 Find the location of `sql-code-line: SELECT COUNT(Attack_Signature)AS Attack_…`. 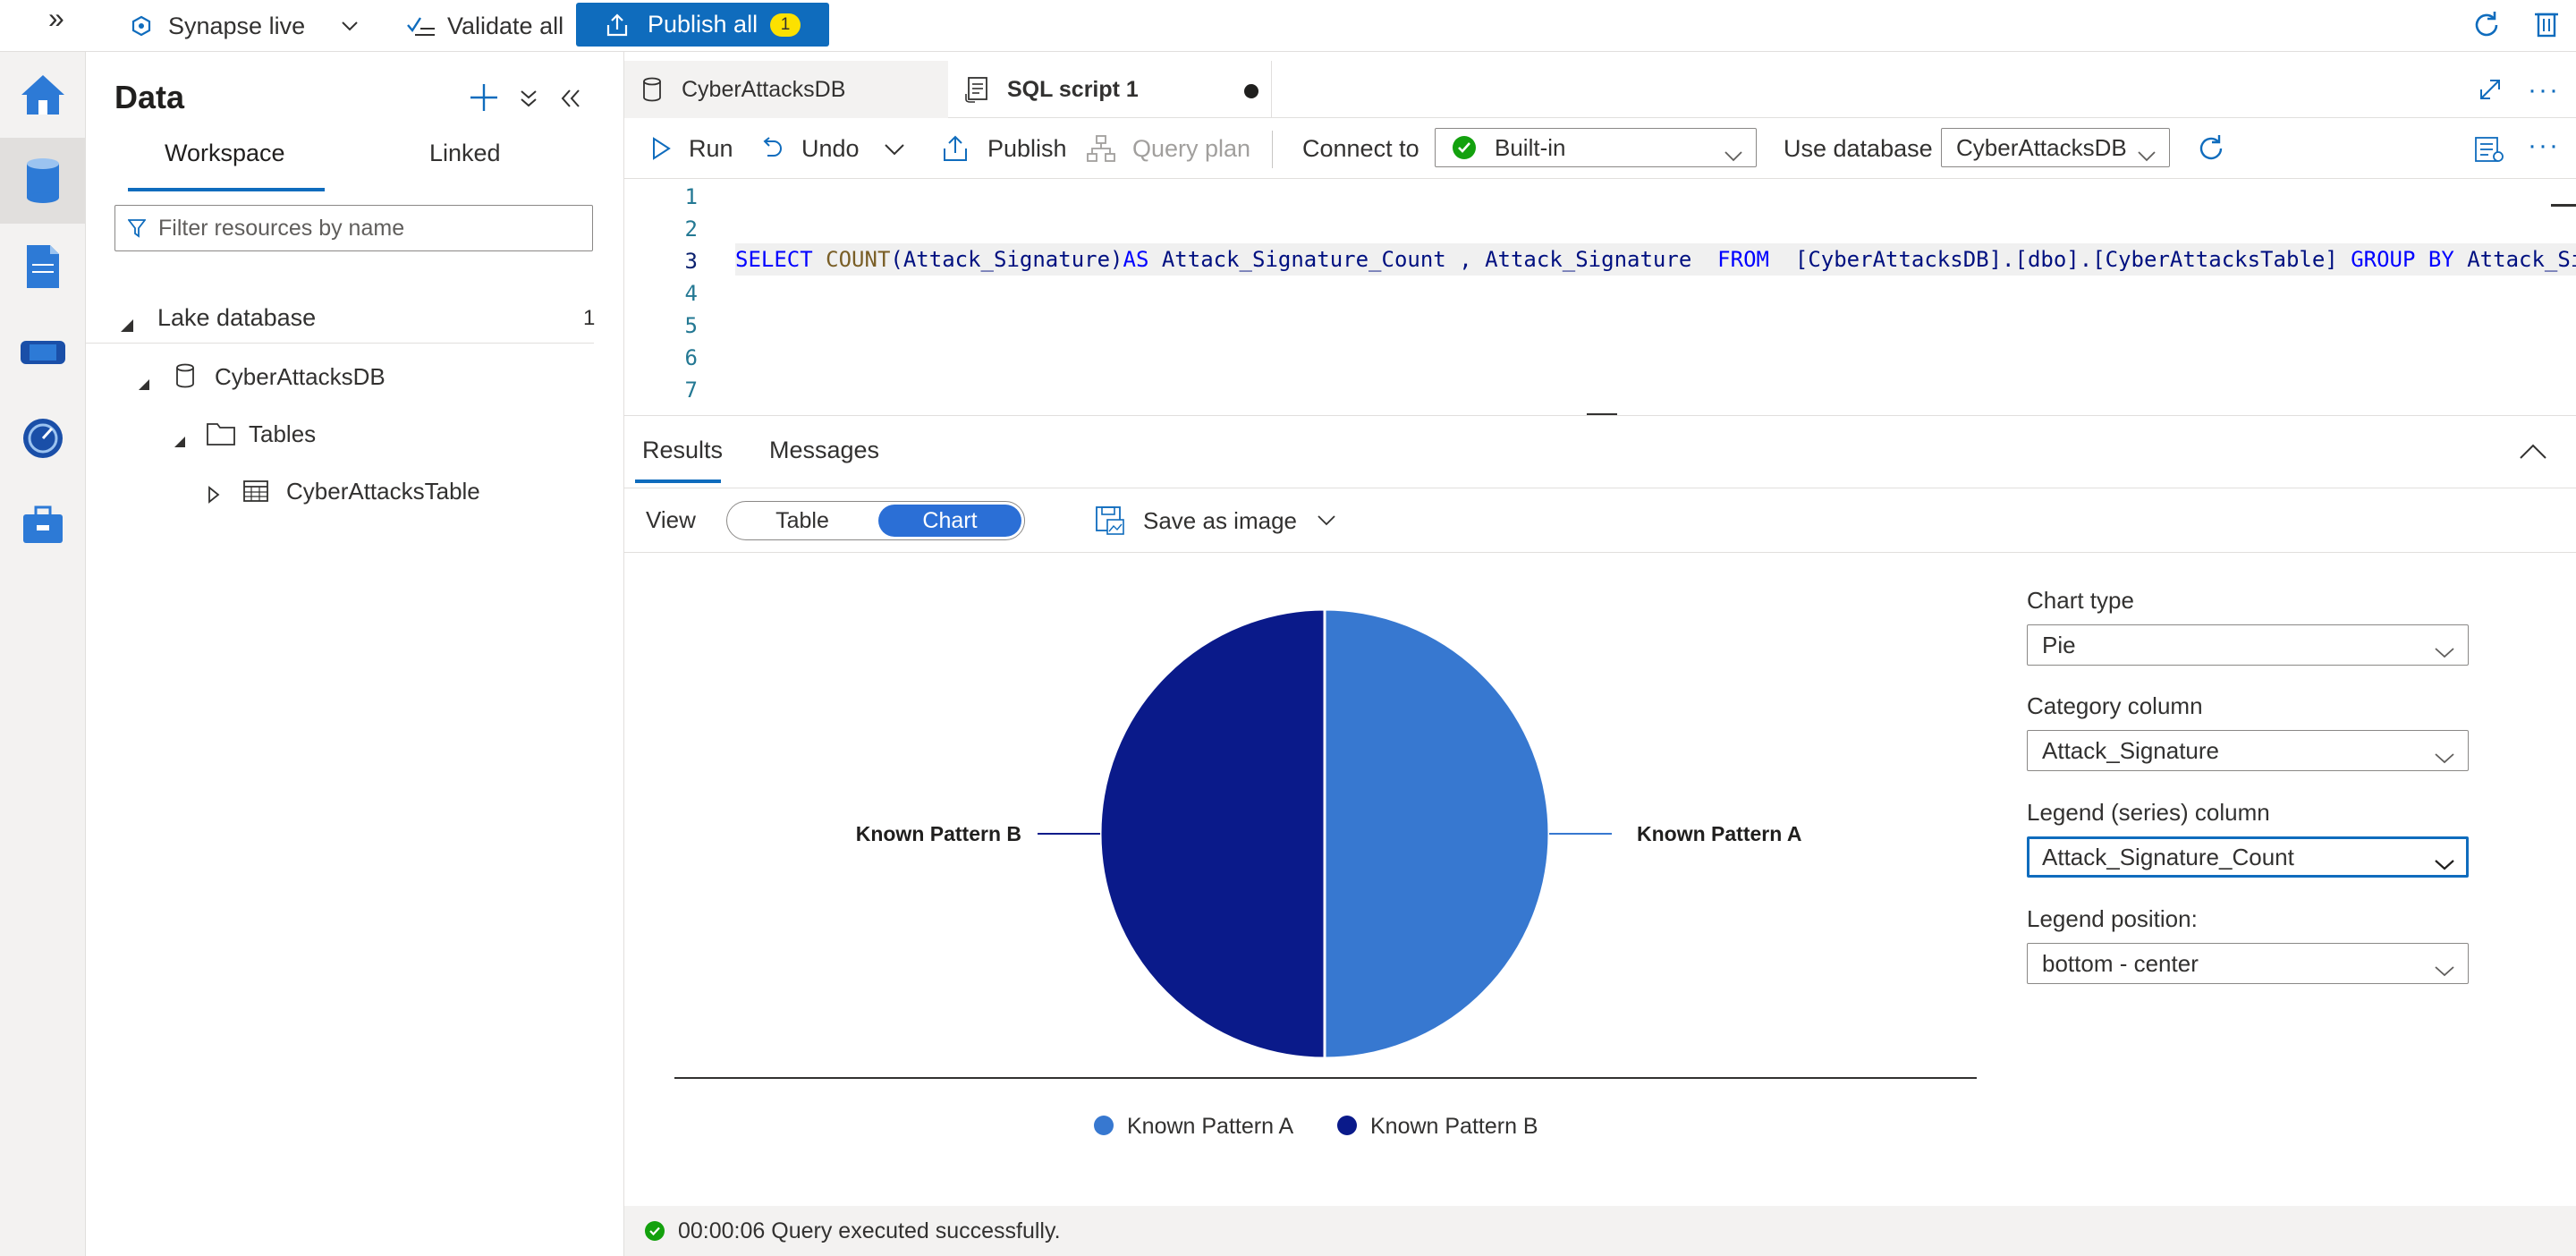

sql-code-line: SELECT COUNT(Attack_Signature)AS Attack_… is located at coordinates (1655, 259).